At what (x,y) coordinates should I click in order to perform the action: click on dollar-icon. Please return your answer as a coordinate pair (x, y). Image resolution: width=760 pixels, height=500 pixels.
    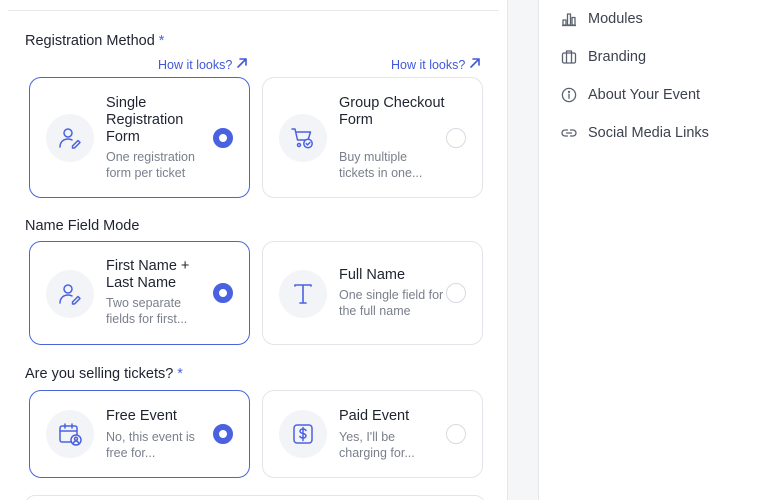
    Looking at the image, I should click on (303, 434).